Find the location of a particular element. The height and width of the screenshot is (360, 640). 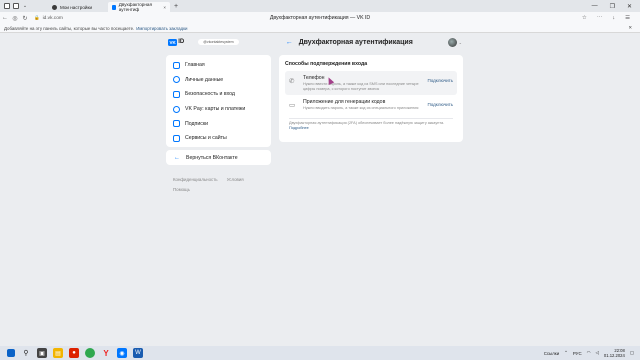

maximize-button: ❐ is located at coordinates (612, 6).